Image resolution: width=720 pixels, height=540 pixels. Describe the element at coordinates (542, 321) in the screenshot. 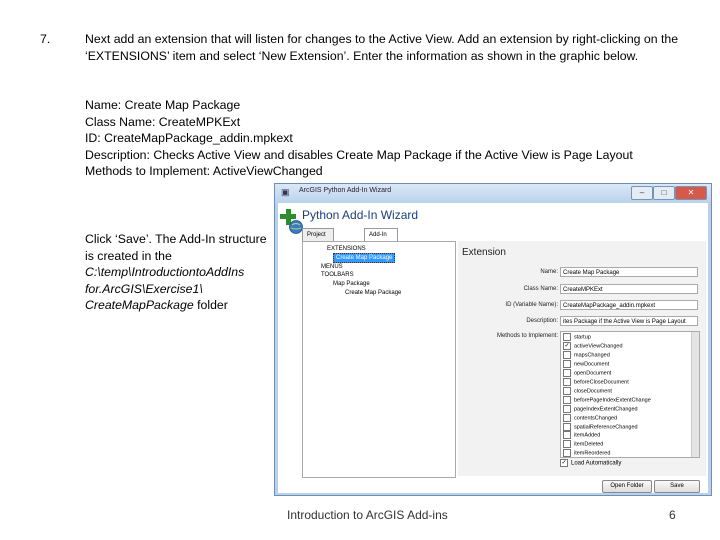

I see `description-label: Description:` at that location.